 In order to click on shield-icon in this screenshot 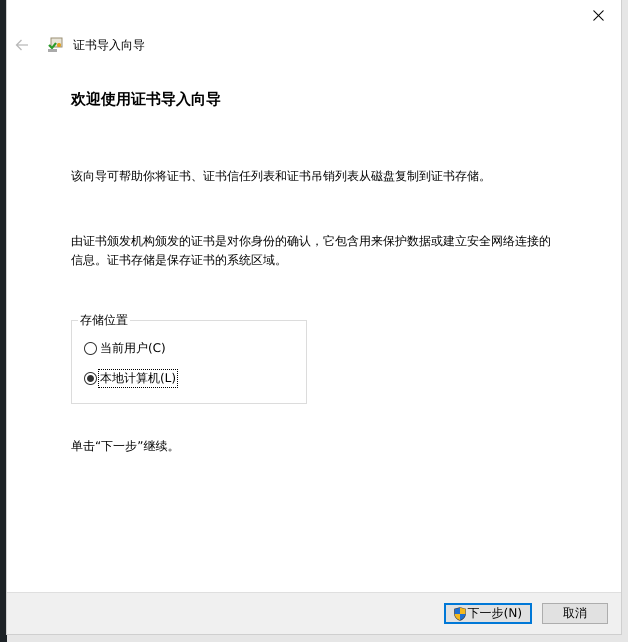, I will do `click(460, 613)`.